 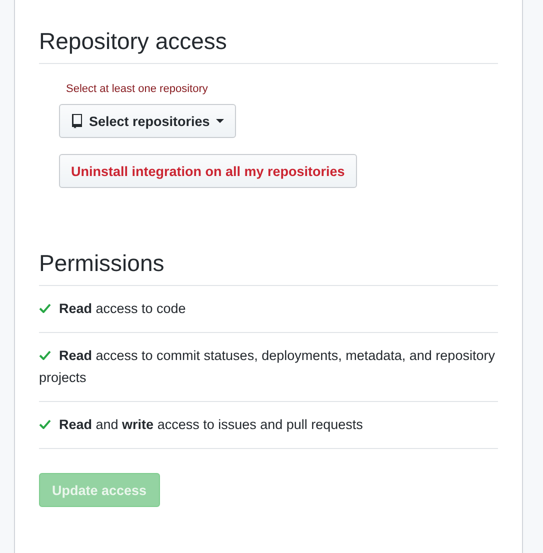 I want to click on uninstall-button: Uninstall integration on all my repositories, so click(x=208, y=171).